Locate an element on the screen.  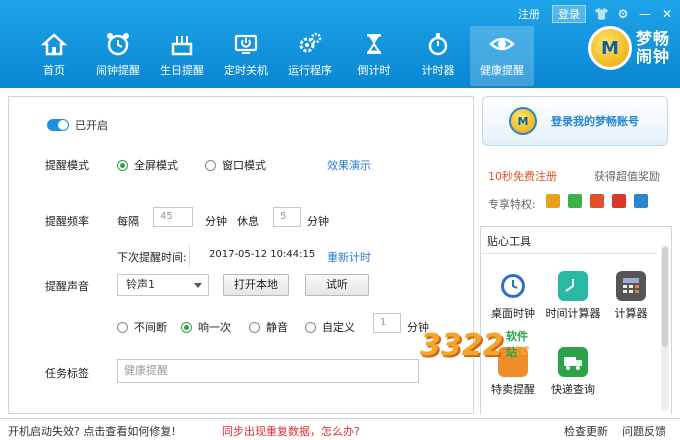
plugin-icon is located at coordinates (575, 201).